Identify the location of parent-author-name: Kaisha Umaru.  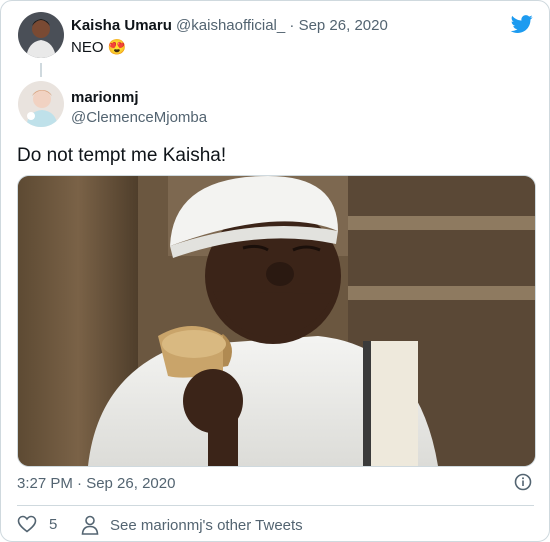
(121, 25).